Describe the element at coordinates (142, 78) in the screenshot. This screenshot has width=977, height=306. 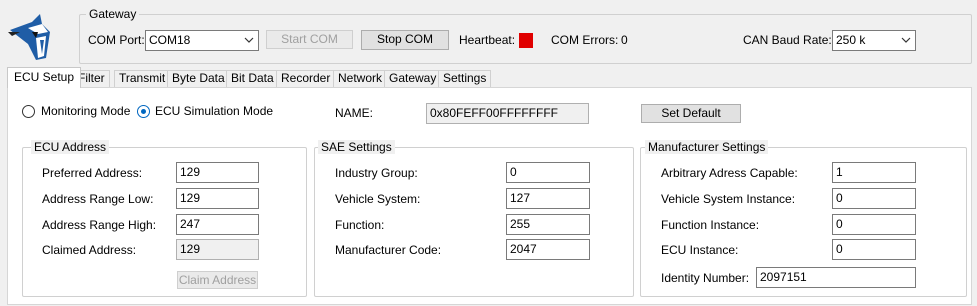
I see `tab-transmit: Transmit` at that location.